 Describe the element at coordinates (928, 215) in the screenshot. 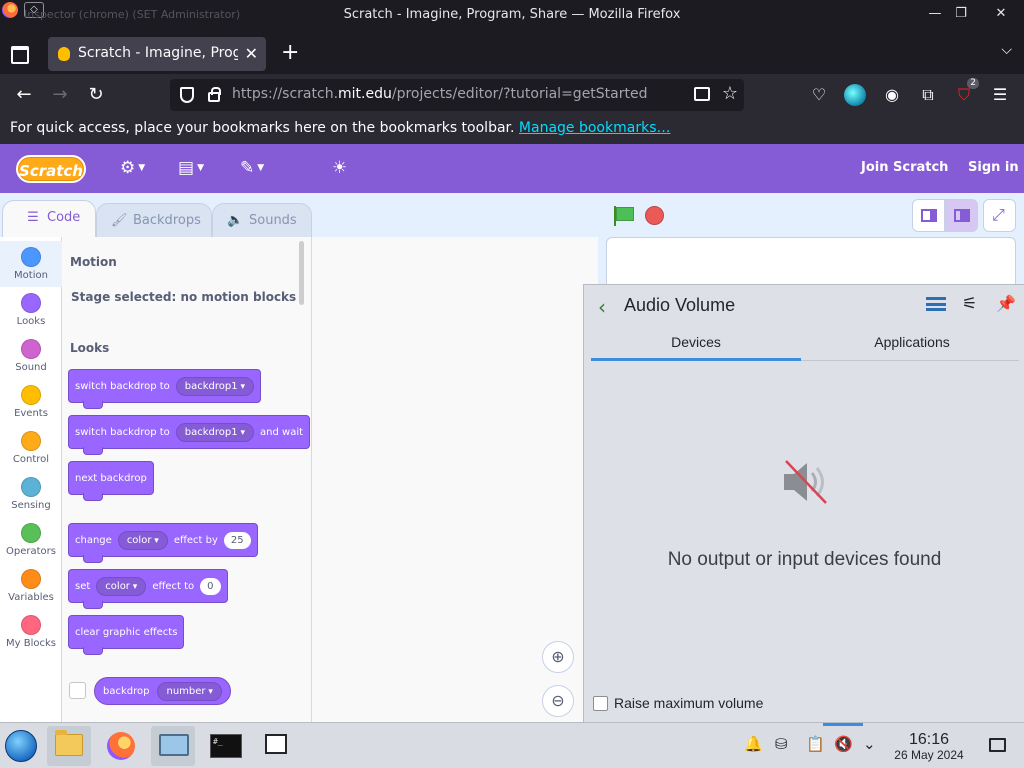

I see `small-stage-button` at that location.